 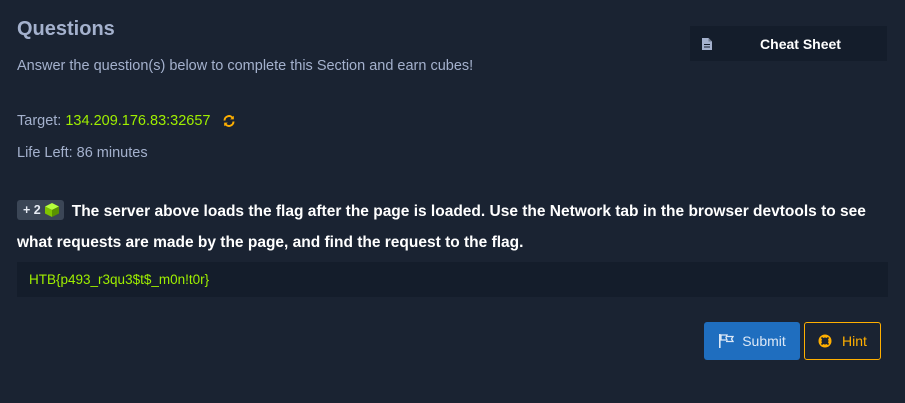 I want to click on submit-button: Submit, so click(x=752, y=341).